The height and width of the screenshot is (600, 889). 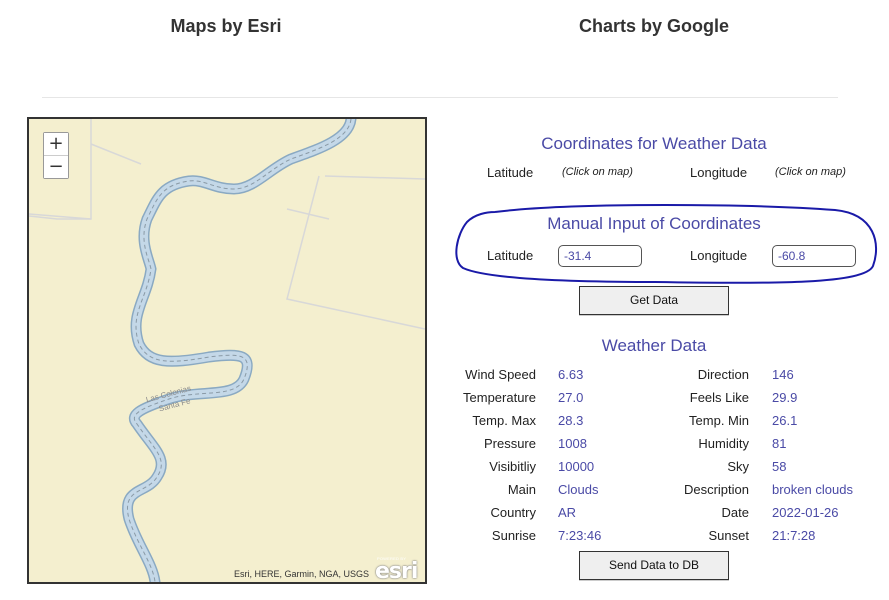 What do you see at coordinates (779, 443) in the screenshot?
I see `weather-value: 81` at bounding box center [779, 443].